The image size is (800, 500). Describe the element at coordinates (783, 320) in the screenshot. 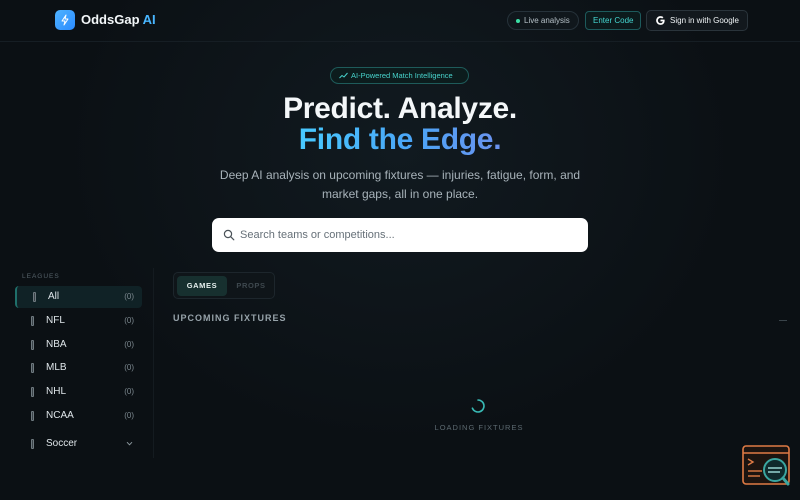

I see `collapse-dash-icon` at that location.